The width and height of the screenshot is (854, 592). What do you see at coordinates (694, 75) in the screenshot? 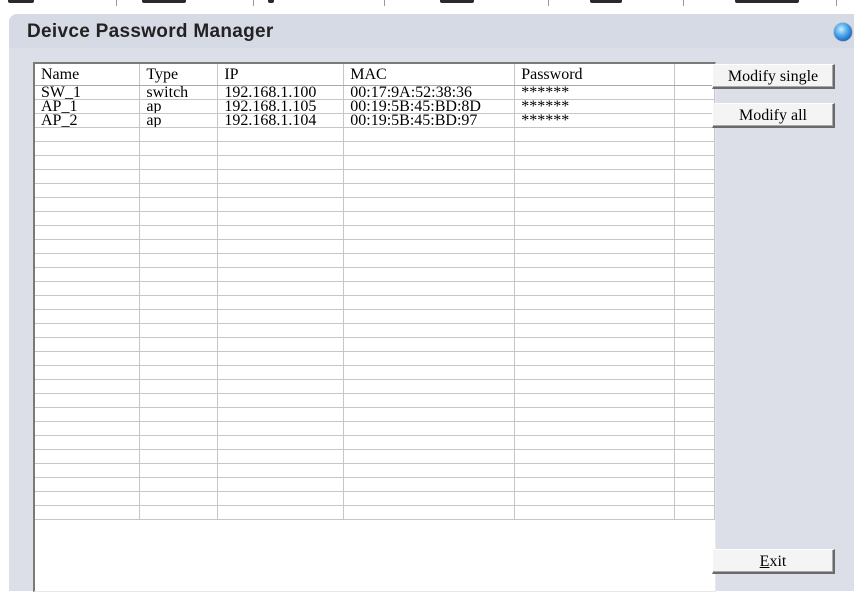
I see `column-header-extra` at bounding box center [694, 75].